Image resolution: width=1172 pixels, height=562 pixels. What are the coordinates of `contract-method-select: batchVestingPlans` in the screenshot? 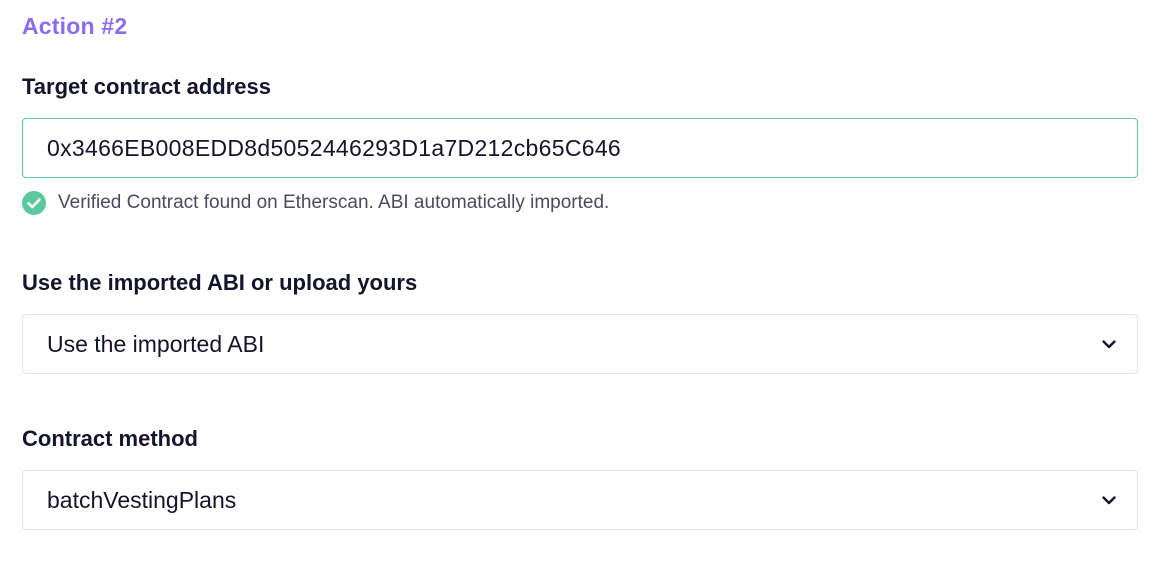 It's located at (580, 500).